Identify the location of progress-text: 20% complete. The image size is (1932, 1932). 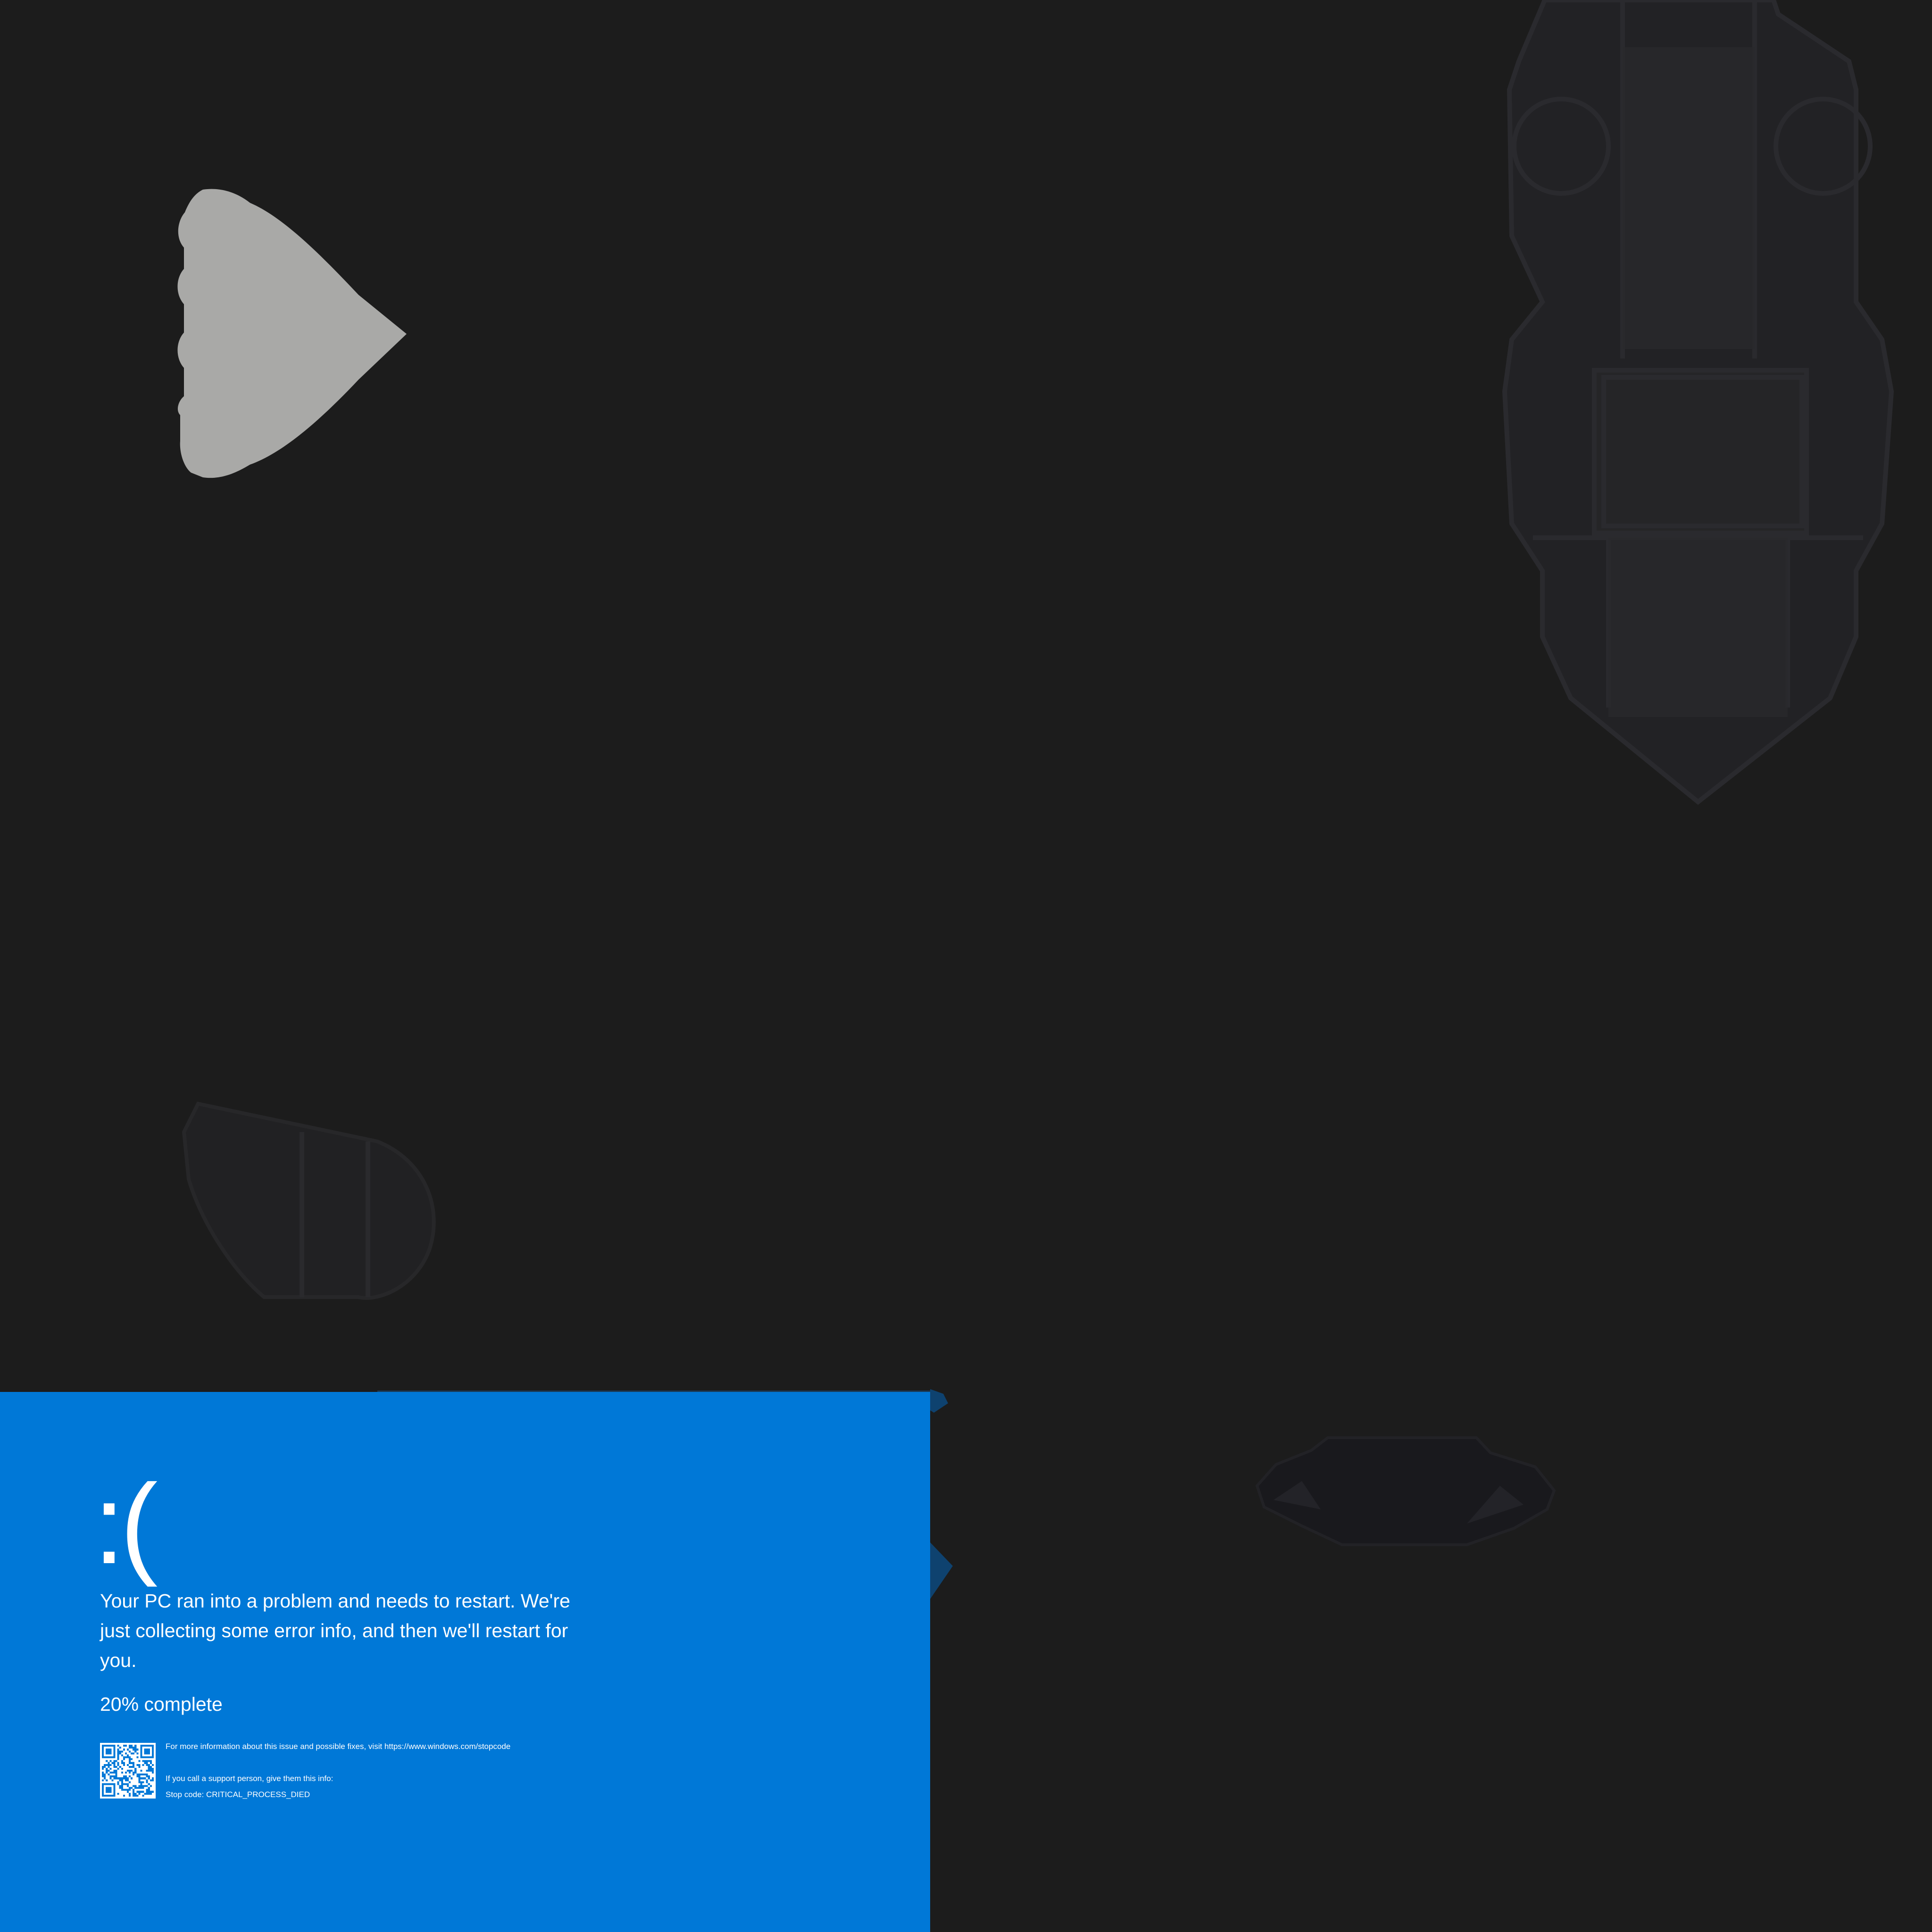
(161, 1704).